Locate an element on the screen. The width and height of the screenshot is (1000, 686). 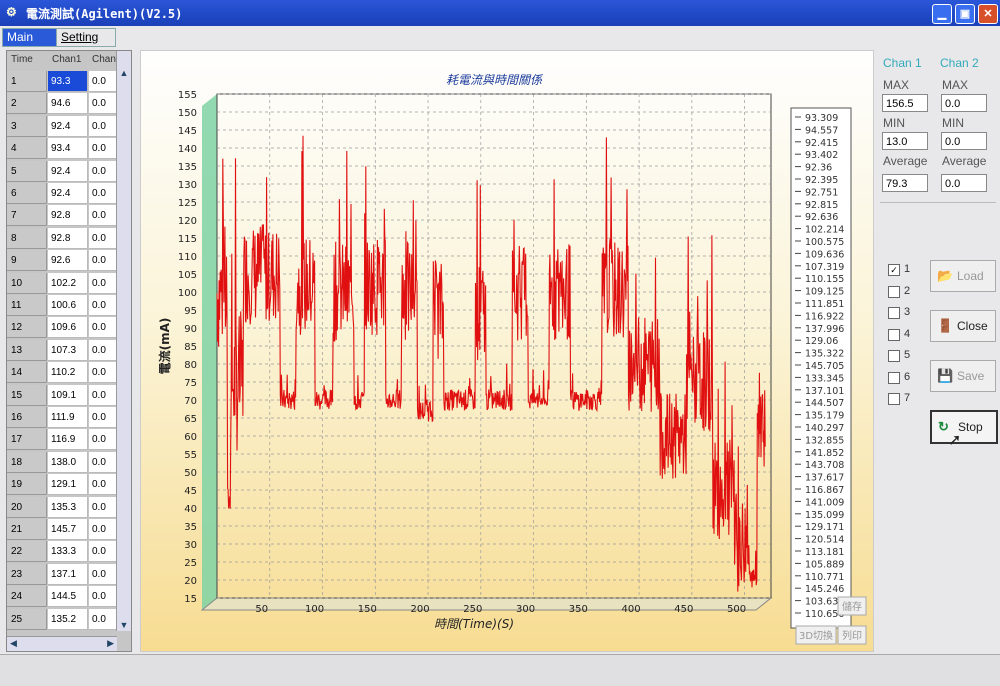
table-row: 16 111.9 0.0 is located at coordinates (62, 418).